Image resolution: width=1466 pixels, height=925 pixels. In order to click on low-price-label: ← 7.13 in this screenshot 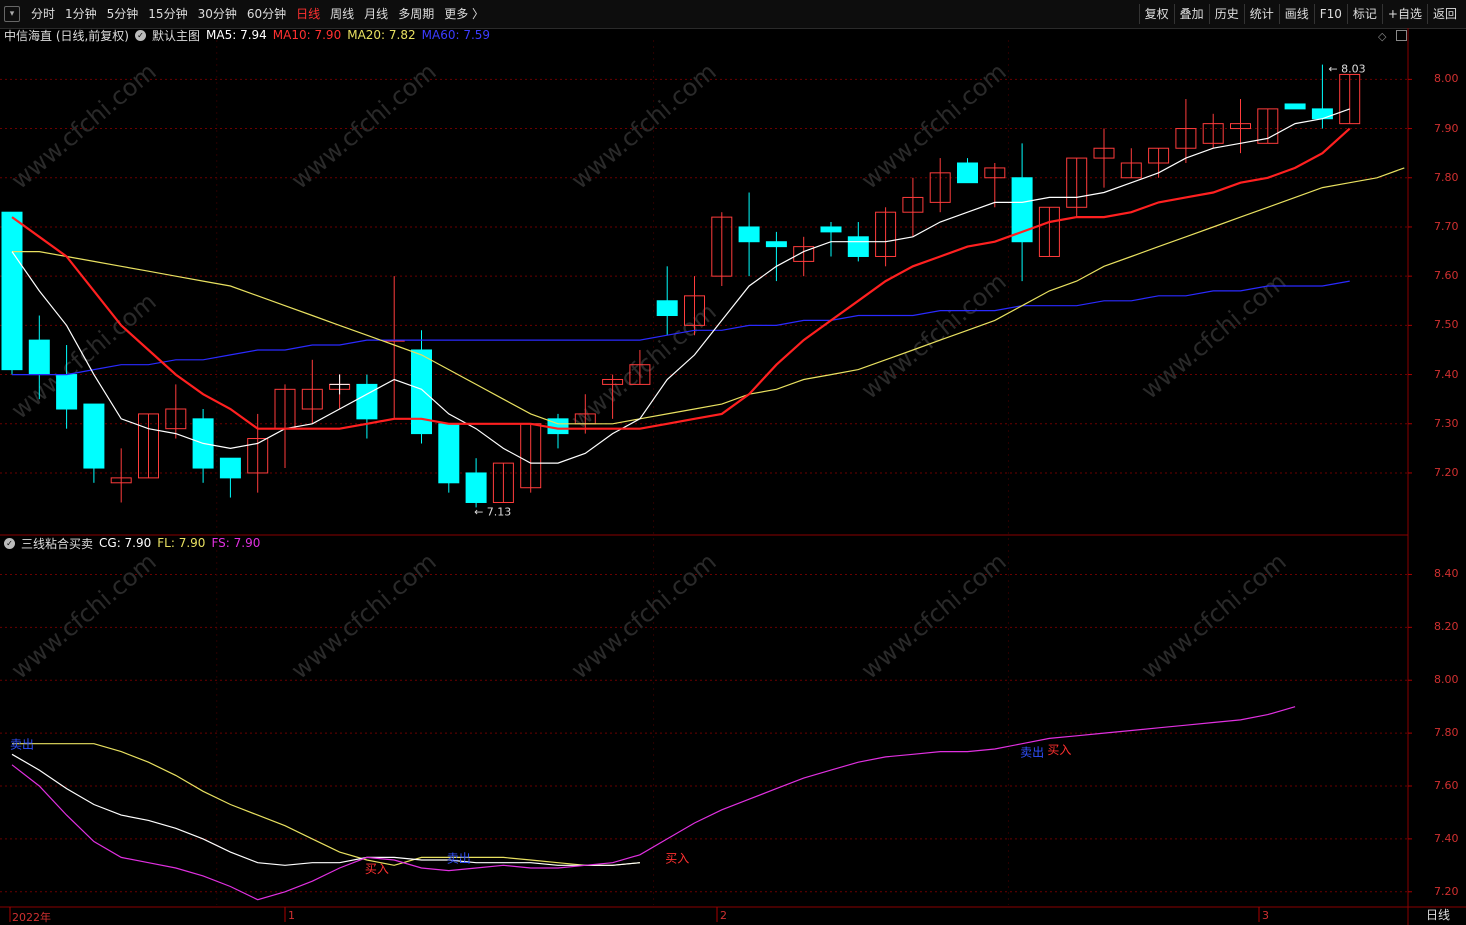, I will do `click(492, 511)`.